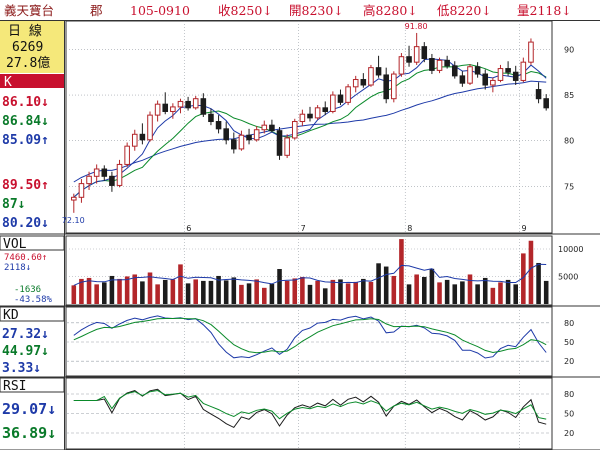 Image resolution: width=600 pixels, height=450 pixels. I want to click on stock-name: 義天寶台, so click(29, 10).